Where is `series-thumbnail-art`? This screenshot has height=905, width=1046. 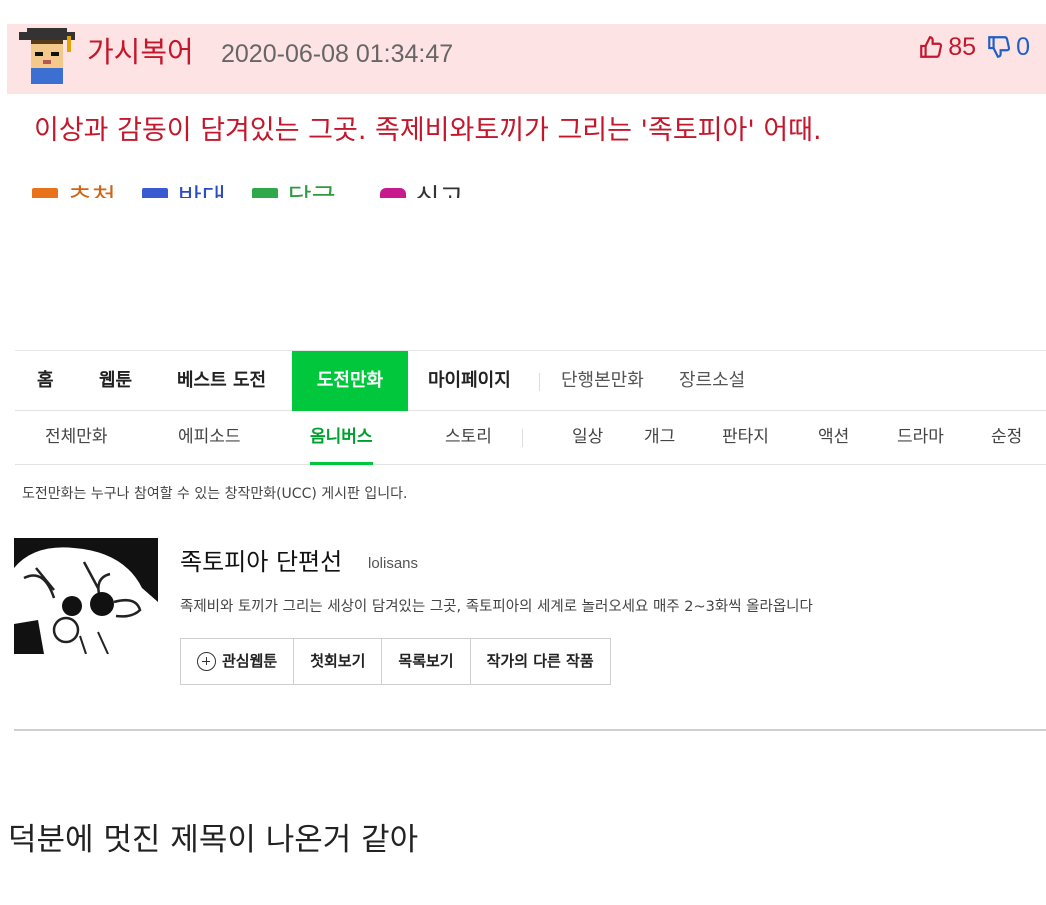 series-thumbnail-art is located at coordinates (86, 596).